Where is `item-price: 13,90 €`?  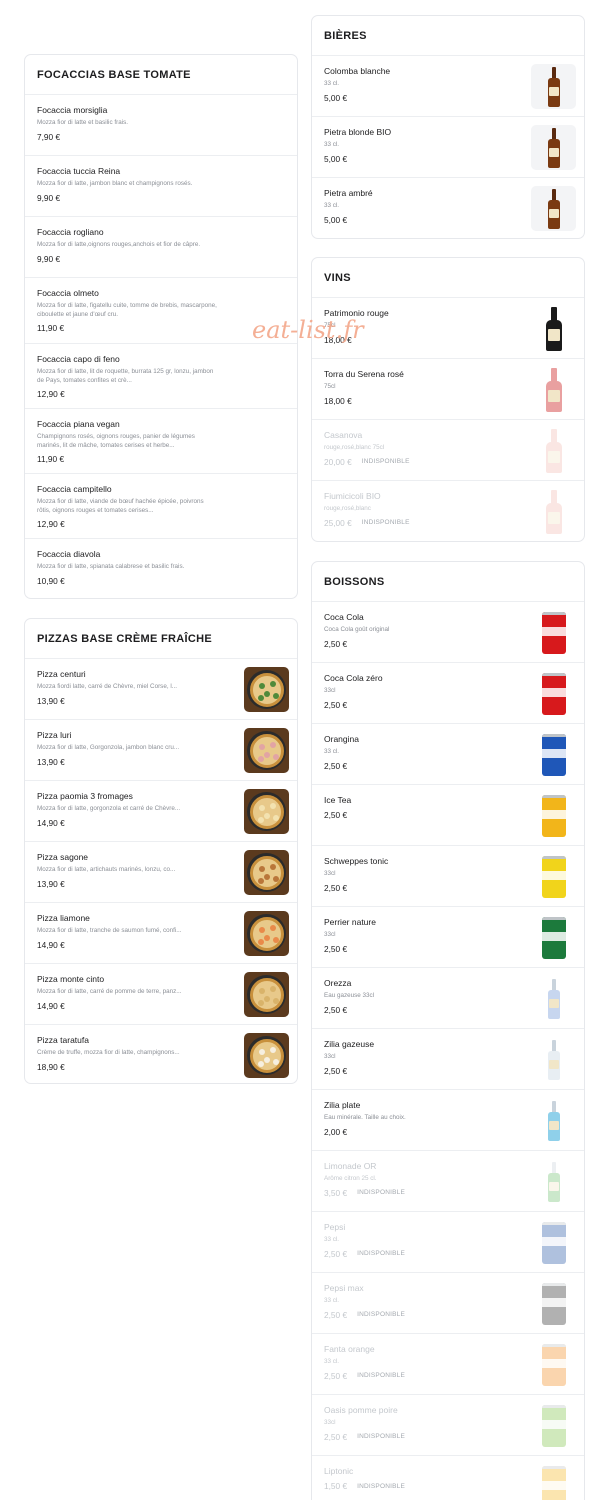
item-price: 13,90 € is located at coordinates (51, 700).